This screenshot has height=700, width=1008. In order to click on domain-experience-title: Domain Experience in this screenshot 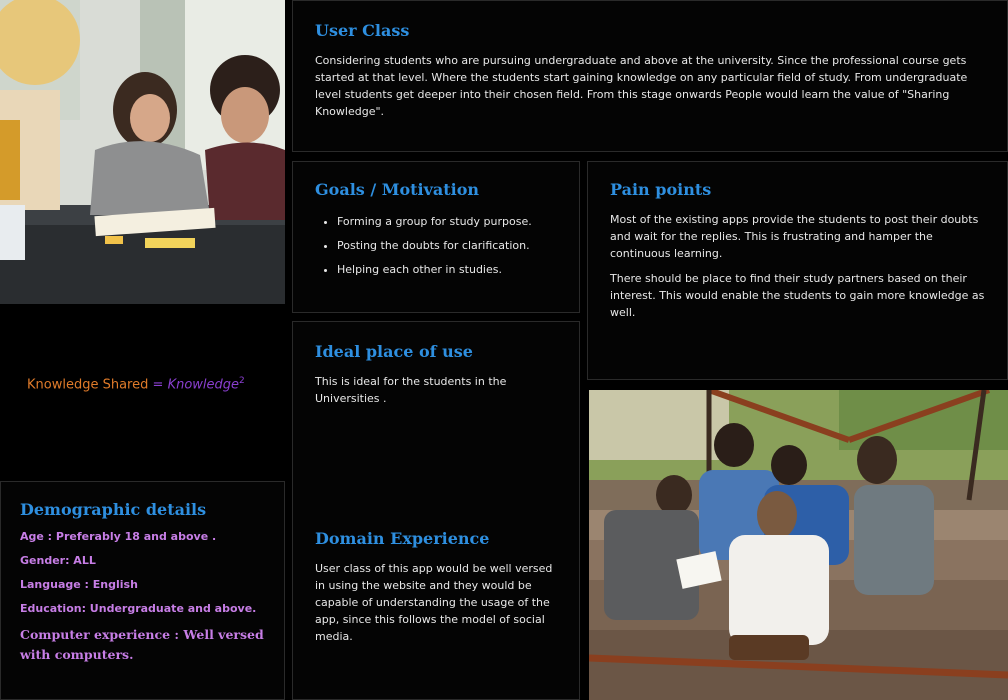, I will do `click(402, 538)`.